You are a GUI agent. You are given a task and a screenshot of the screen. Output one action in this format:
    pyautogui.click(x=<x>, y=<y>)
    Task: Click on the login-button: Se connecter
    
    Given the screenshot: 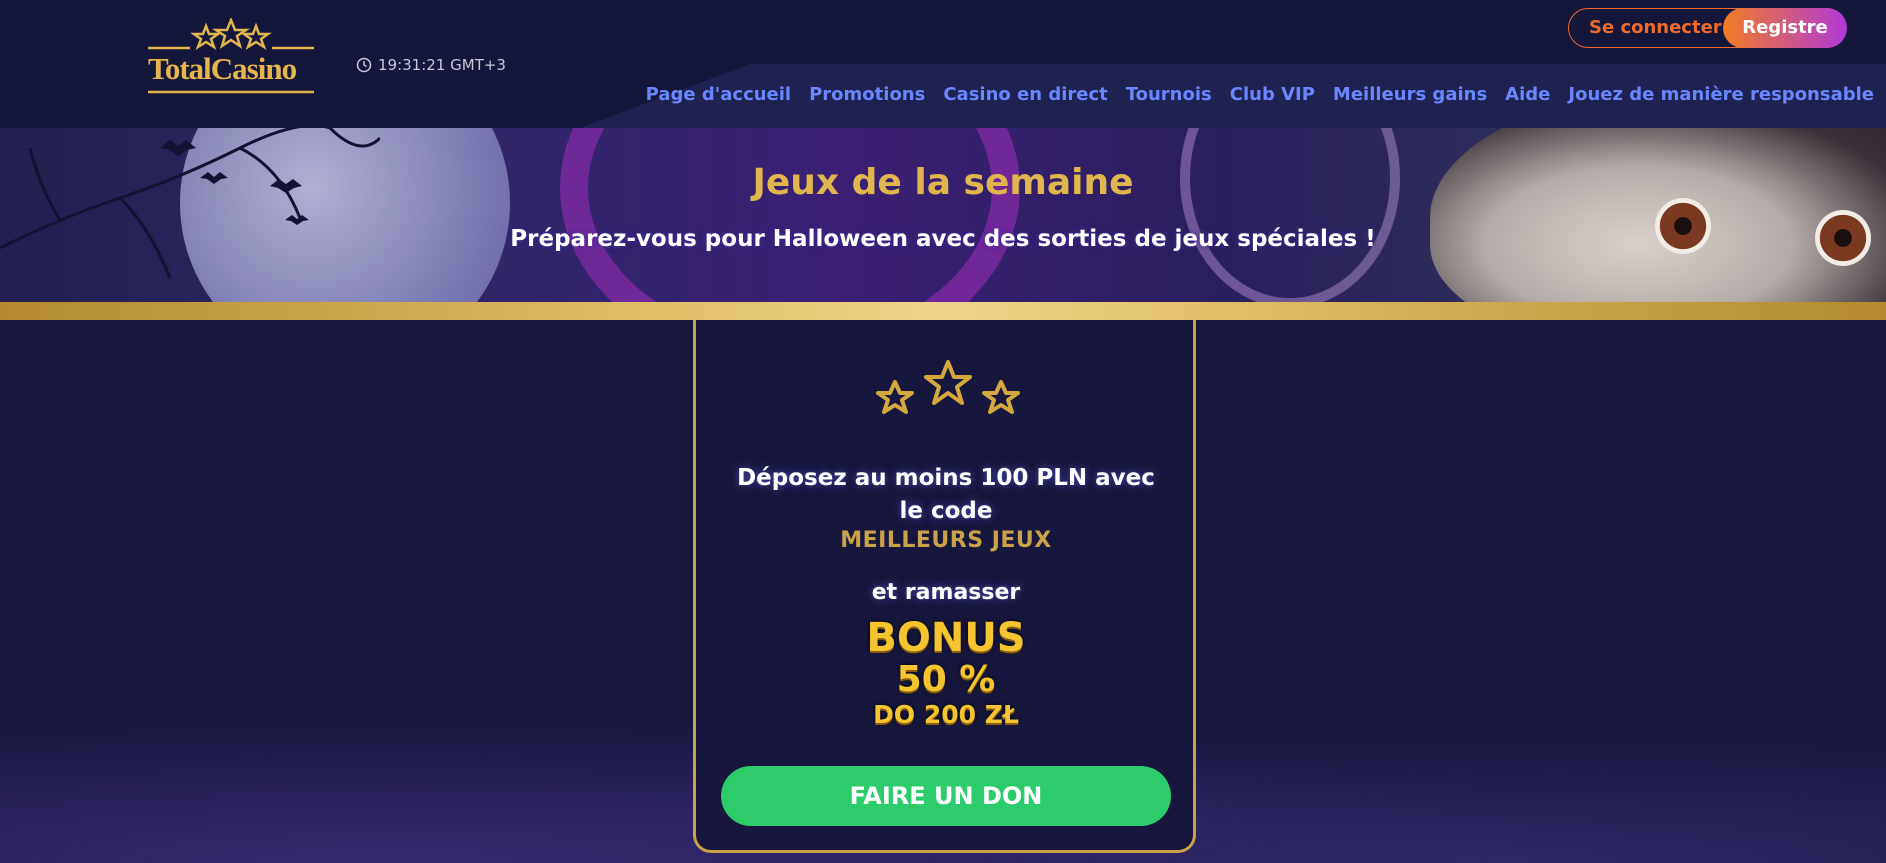 What is the action you would take?
    pyautogui.click(x=1655, y=27)
    